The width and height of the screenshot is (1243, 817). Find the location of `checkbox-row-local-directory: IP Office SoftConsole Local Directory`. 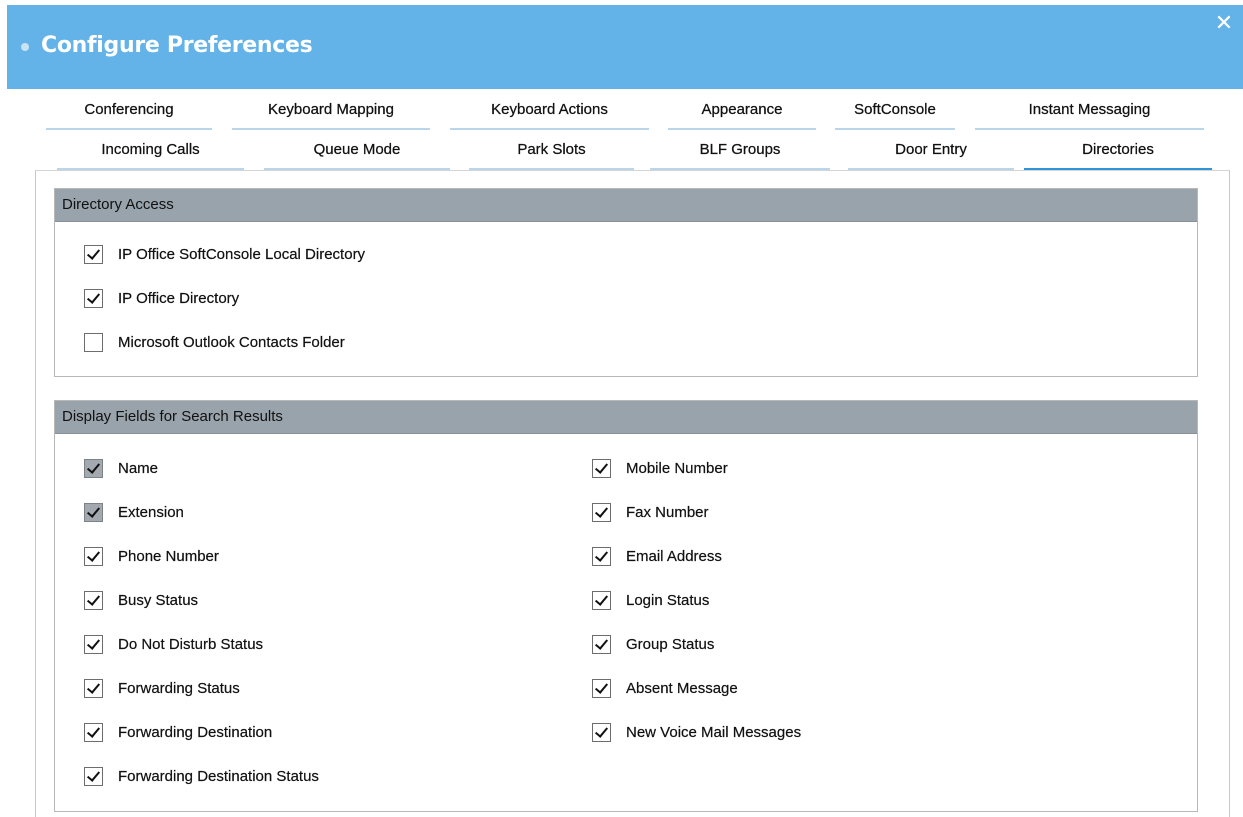

checkbox-row-local-directory: IP Office SoftConsole Local Directory is located at coordinates (224, 254).